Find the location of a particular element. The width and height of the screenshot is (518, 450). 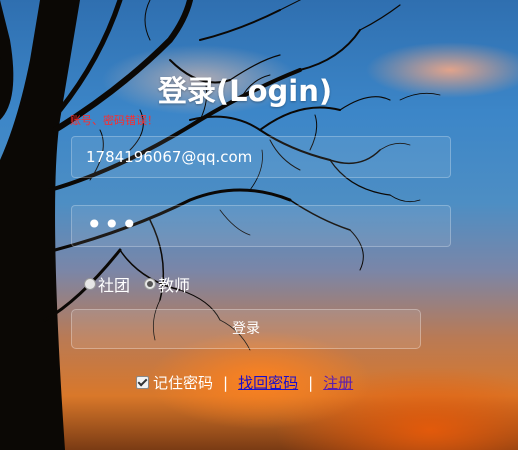

radio-club is located at coordinates (90, 284).